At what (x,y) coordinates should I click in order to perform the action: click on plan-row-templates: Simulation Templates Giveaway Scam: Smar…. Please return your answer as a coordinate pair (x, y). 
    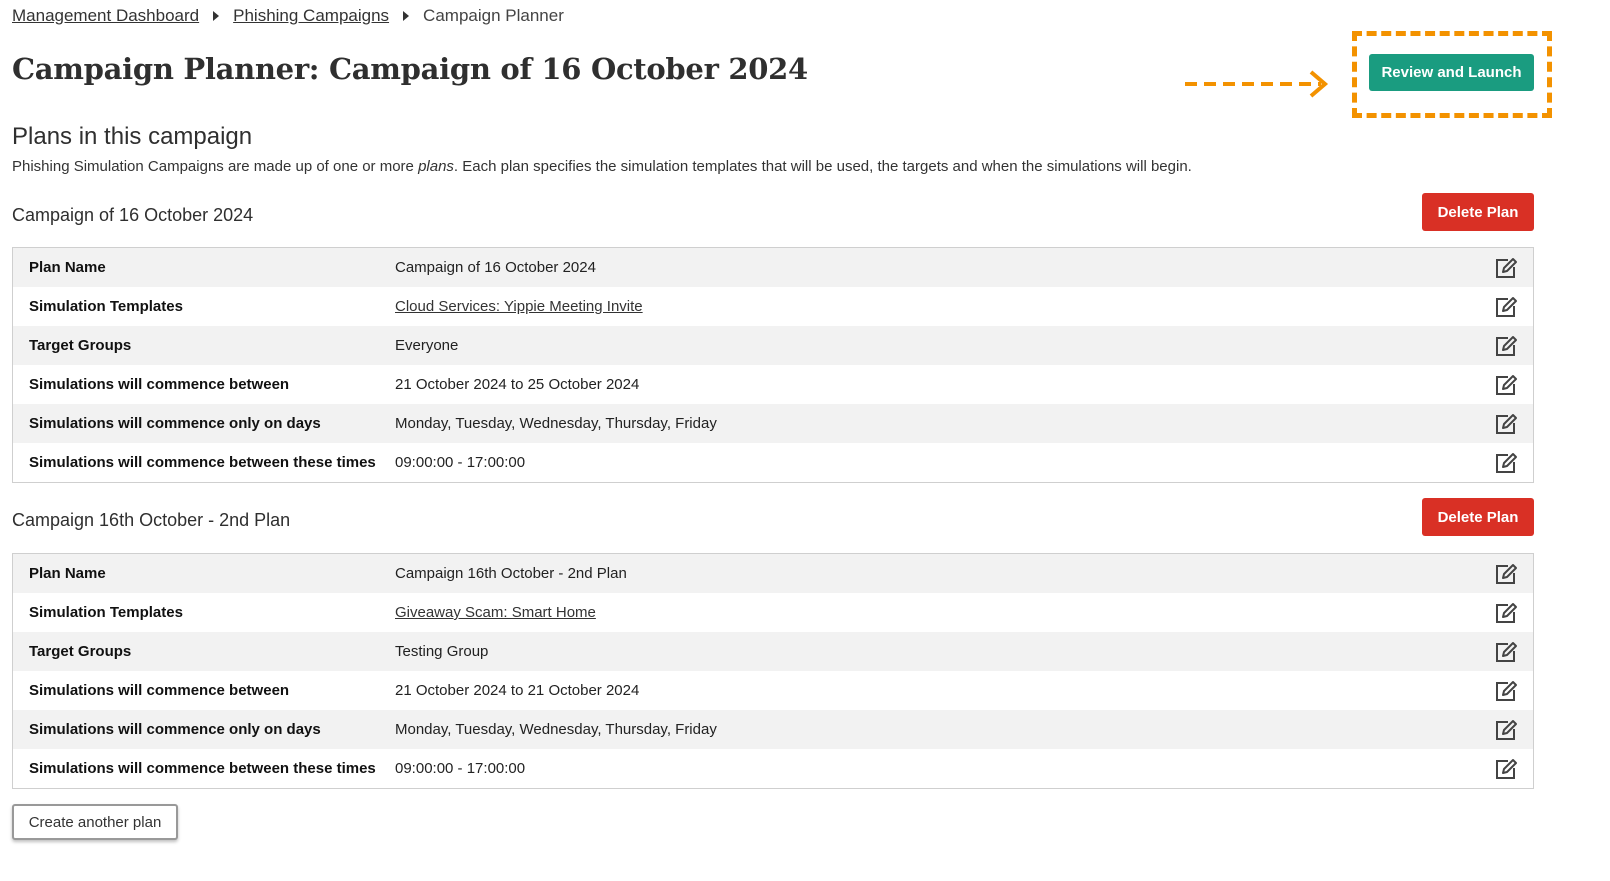
    Looking at the image, I should click on (773, 612).